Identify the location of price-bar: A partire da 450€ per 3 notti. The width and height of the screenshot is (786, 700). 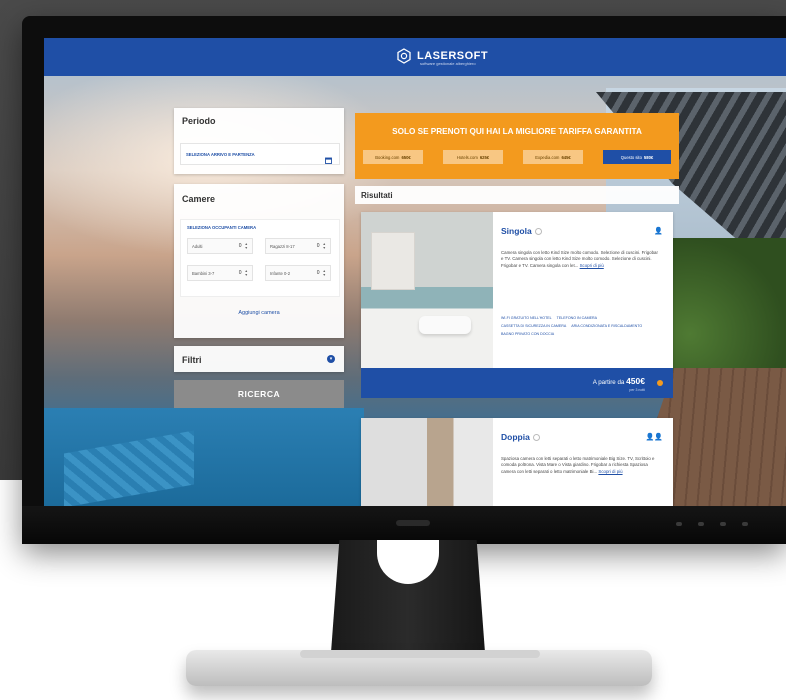
(517, 383).